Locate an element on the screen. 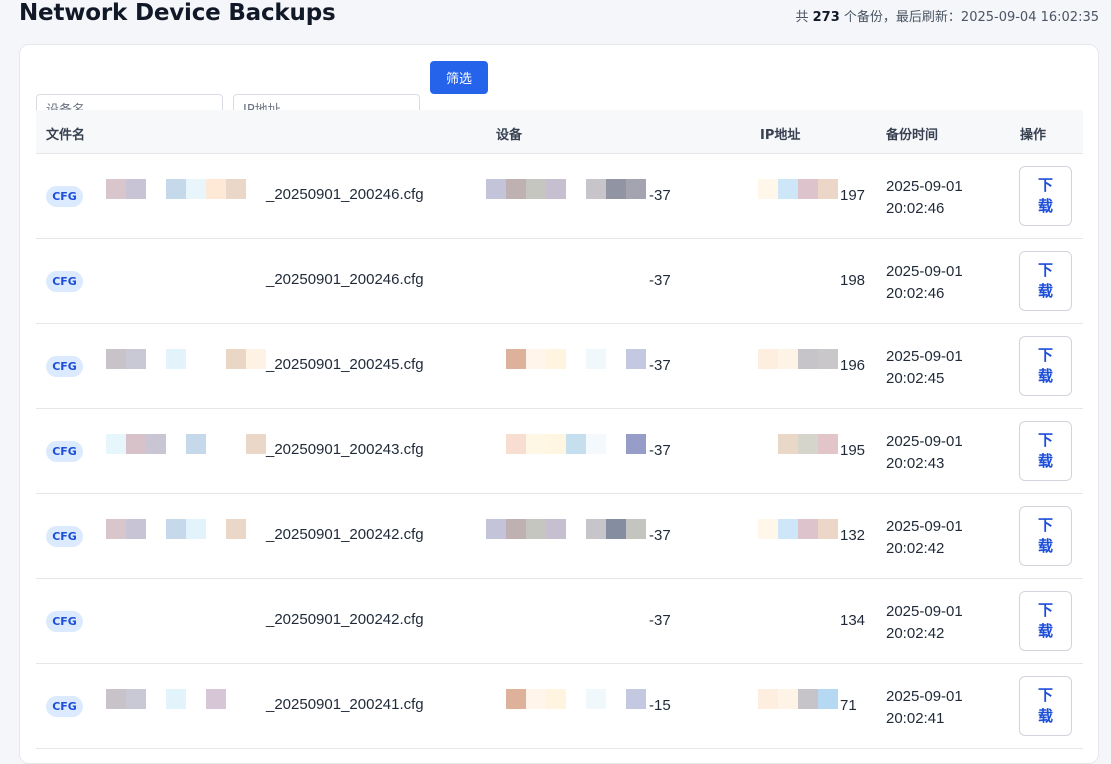 This screenshot has height=764, width=1111. file-name: _20250901_200245.cfg is located at coordinates (345, 364).